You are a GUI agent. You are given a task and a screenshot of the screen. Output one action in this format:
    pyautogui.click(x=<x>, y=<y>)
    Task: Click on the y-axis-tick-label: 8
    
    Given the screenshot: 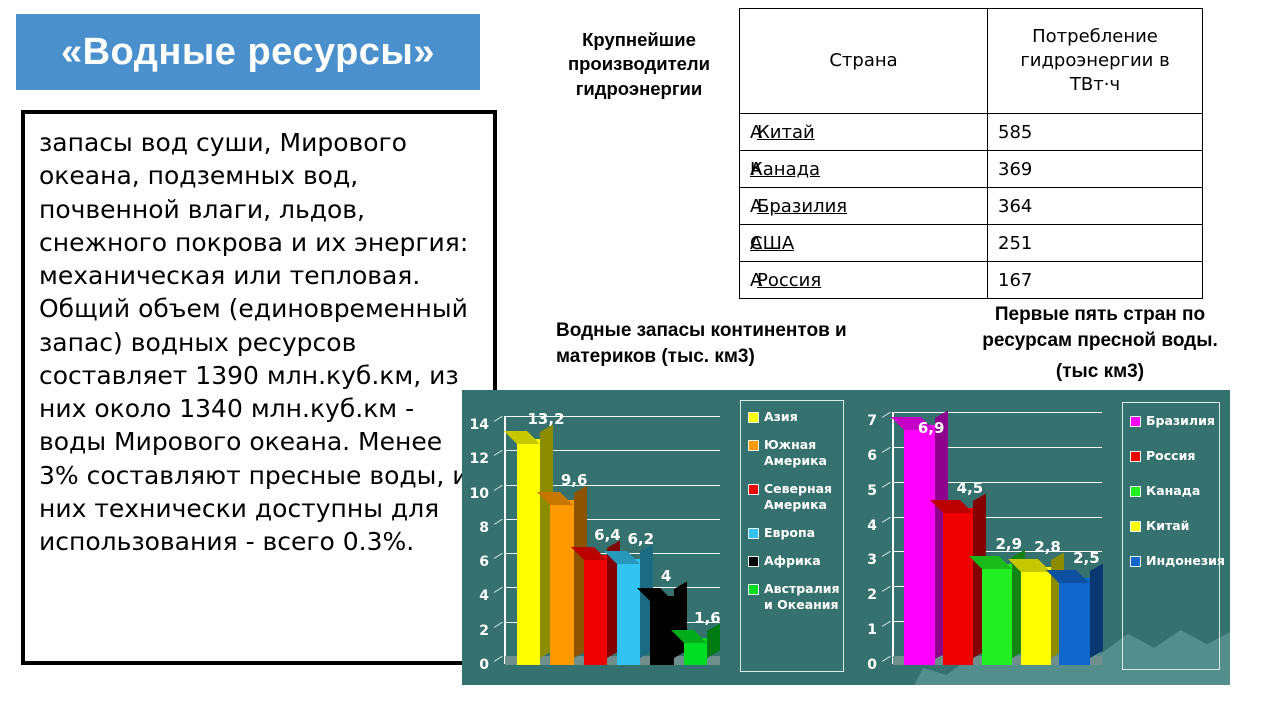 What is the action you would take?
    pyautogui.click(x=484, y=527)
    